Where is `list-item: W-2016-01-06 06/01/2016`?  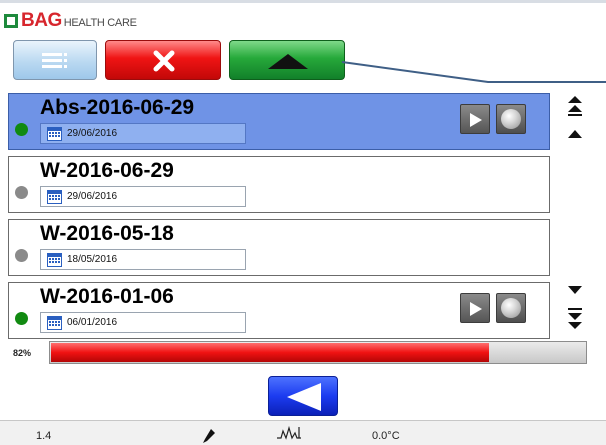
list-item: W-2016-01-06 06/01/2016 is located at coordinates (279, 310).